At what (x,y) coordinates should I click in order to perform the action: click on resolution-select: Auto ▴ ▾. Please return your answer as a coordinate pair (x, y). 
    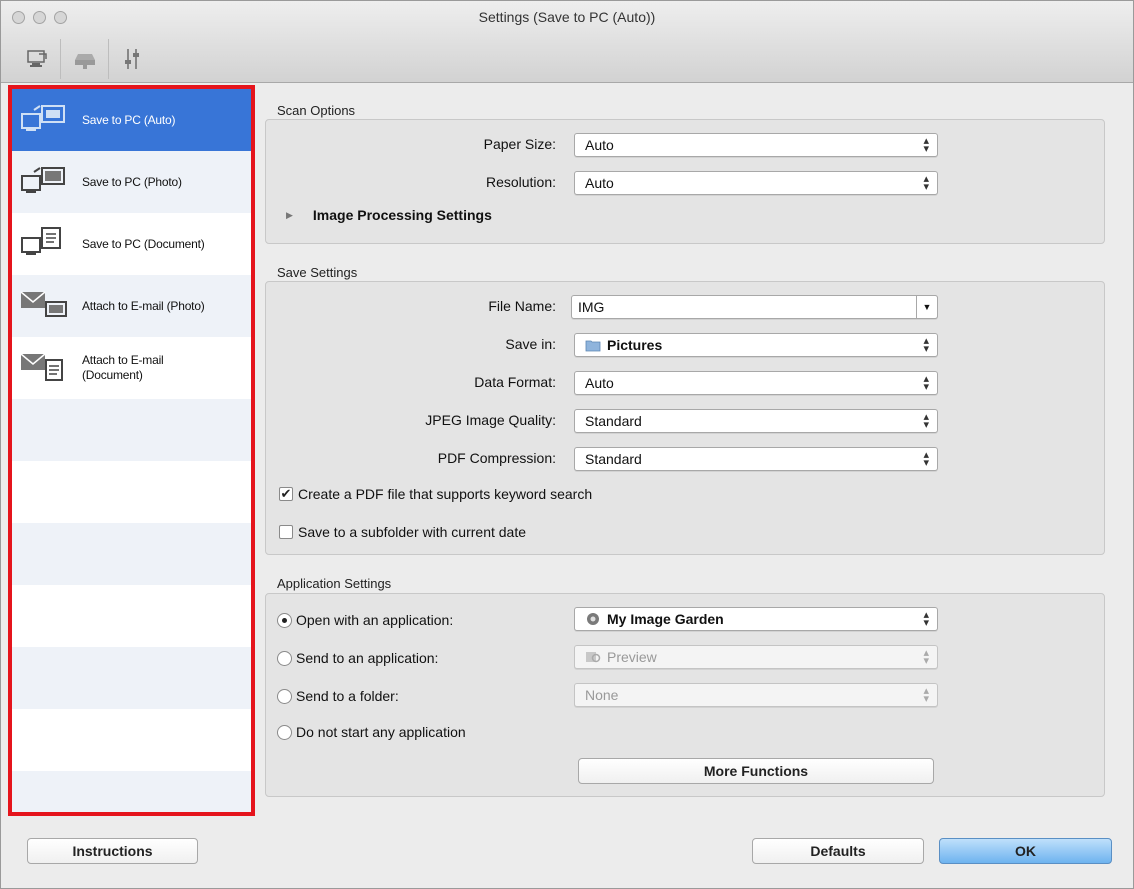
    Looking at the image, I should click on (756, 183).